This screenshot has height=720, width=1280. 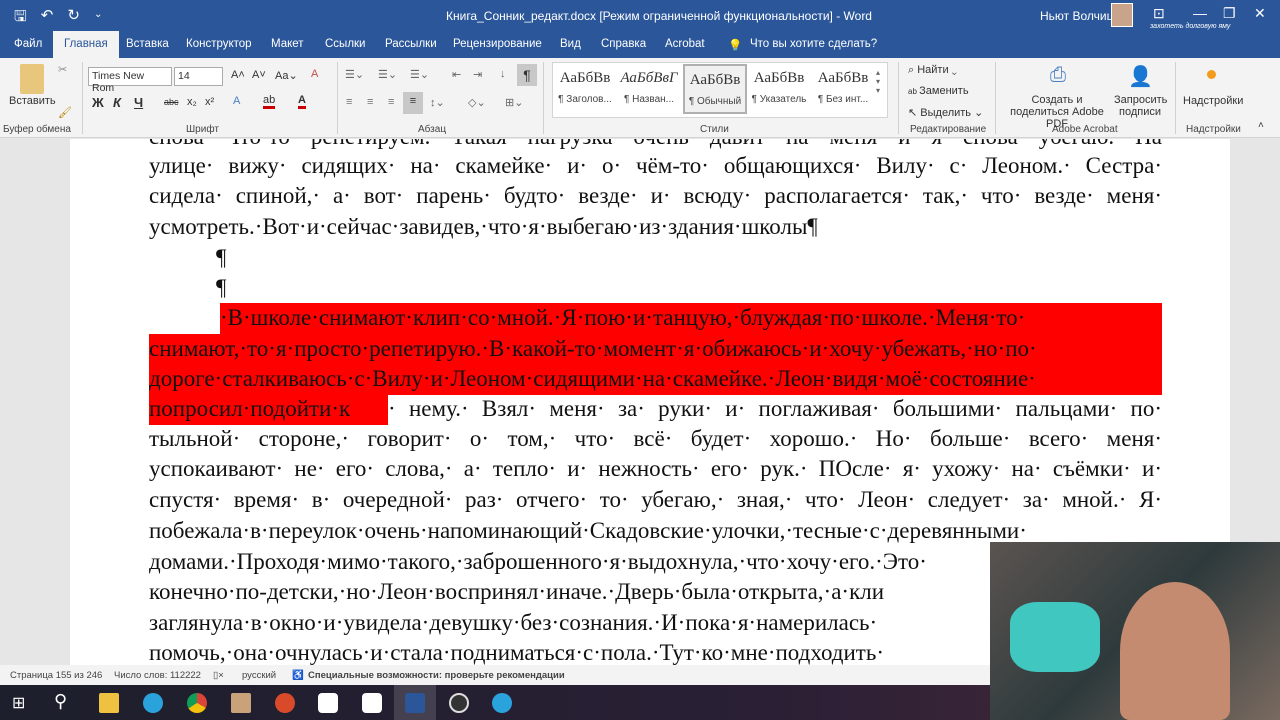 I want to click on show-marks-button: ¶, so click(x=527, y=75).